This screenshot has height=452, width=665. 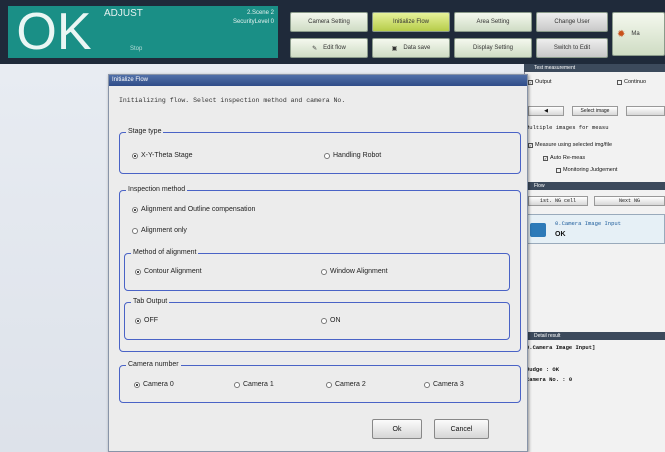 I want to click on output-checkbox: ✓ Output, so click(x=540, y=82).